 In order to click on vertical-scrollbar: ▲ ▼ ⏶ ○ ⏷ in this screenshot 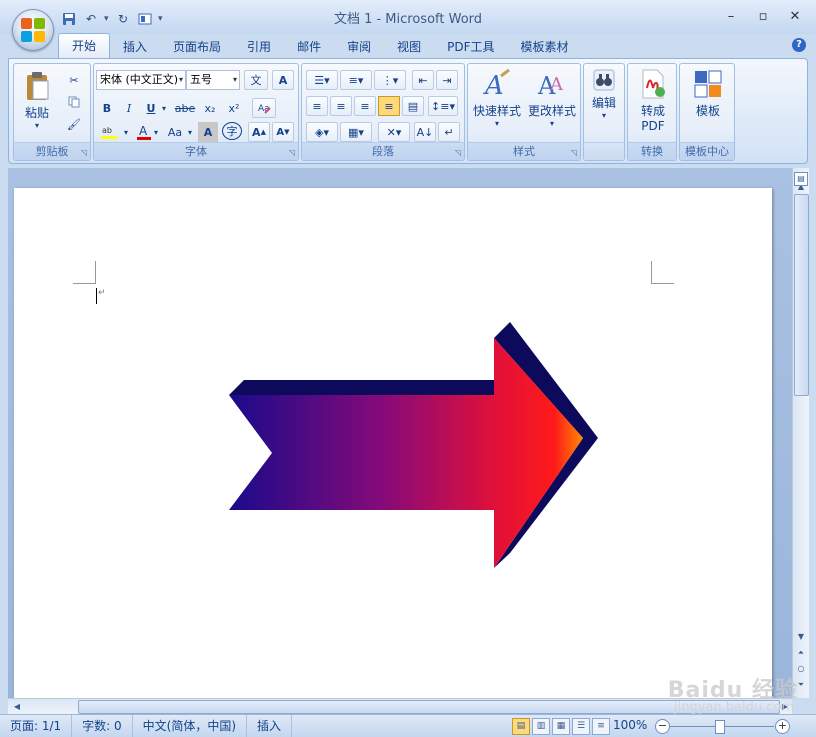, I will do `click(800, 433)`.